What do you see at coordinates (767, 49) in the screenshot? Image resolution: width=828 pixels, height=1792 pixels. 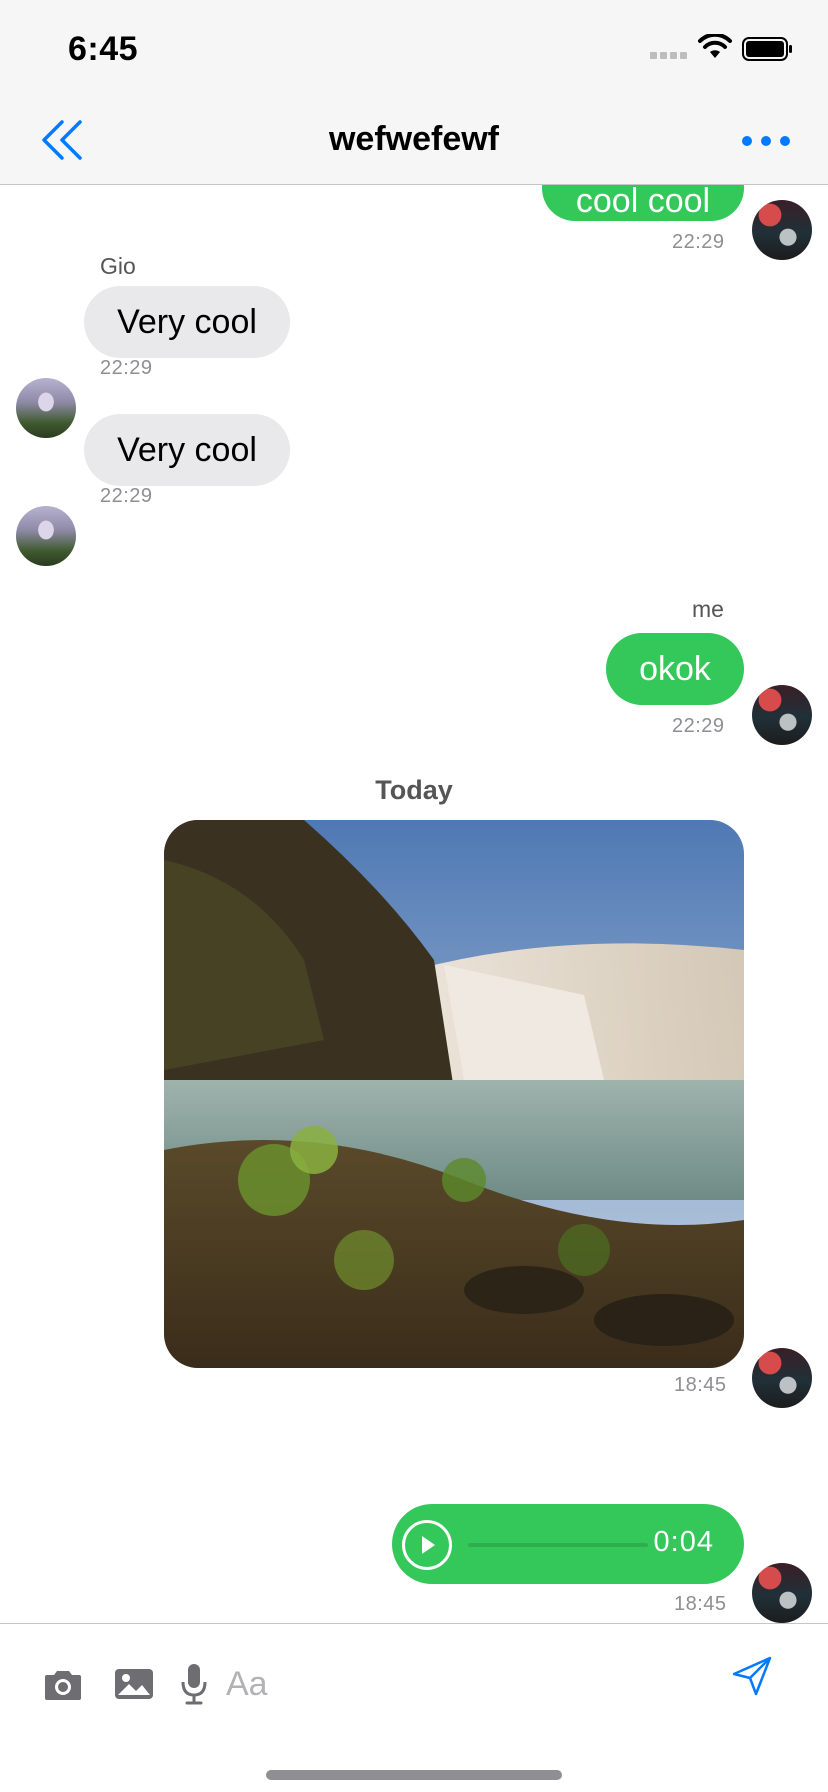 I see `battery-icon` at bounding box center [767, 49].